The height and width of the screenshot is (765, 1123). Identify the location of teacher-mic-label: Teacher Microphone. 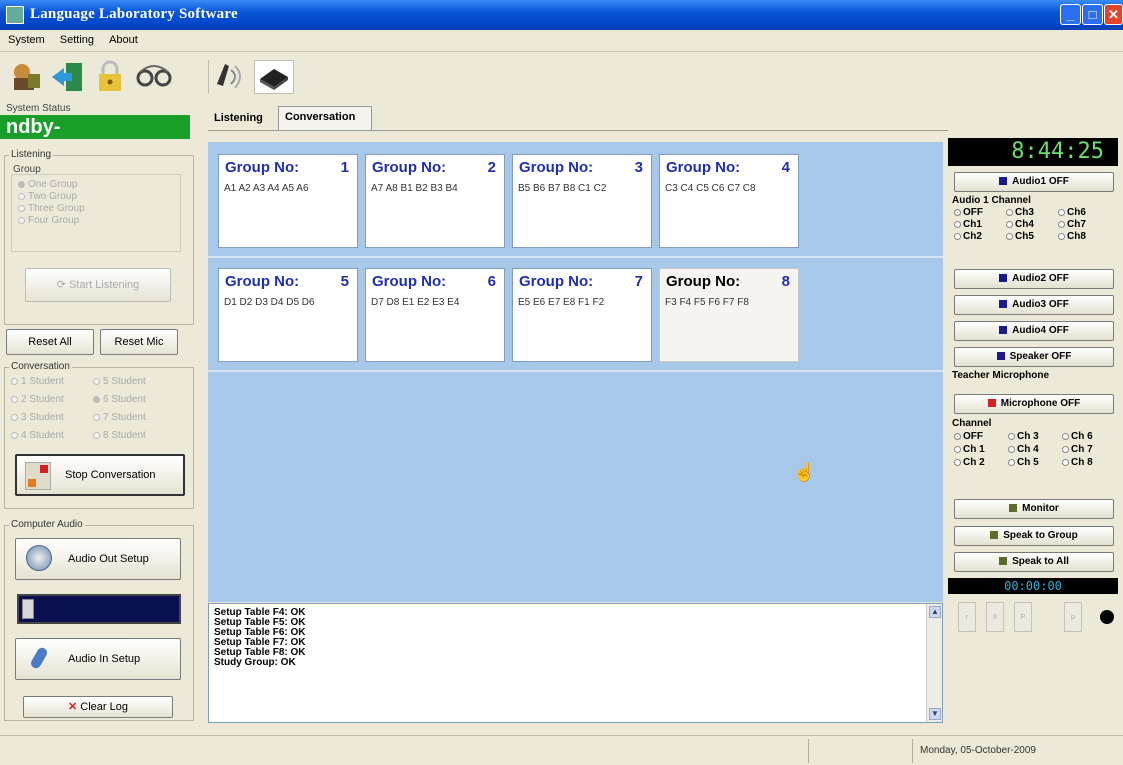
(1001, 375).